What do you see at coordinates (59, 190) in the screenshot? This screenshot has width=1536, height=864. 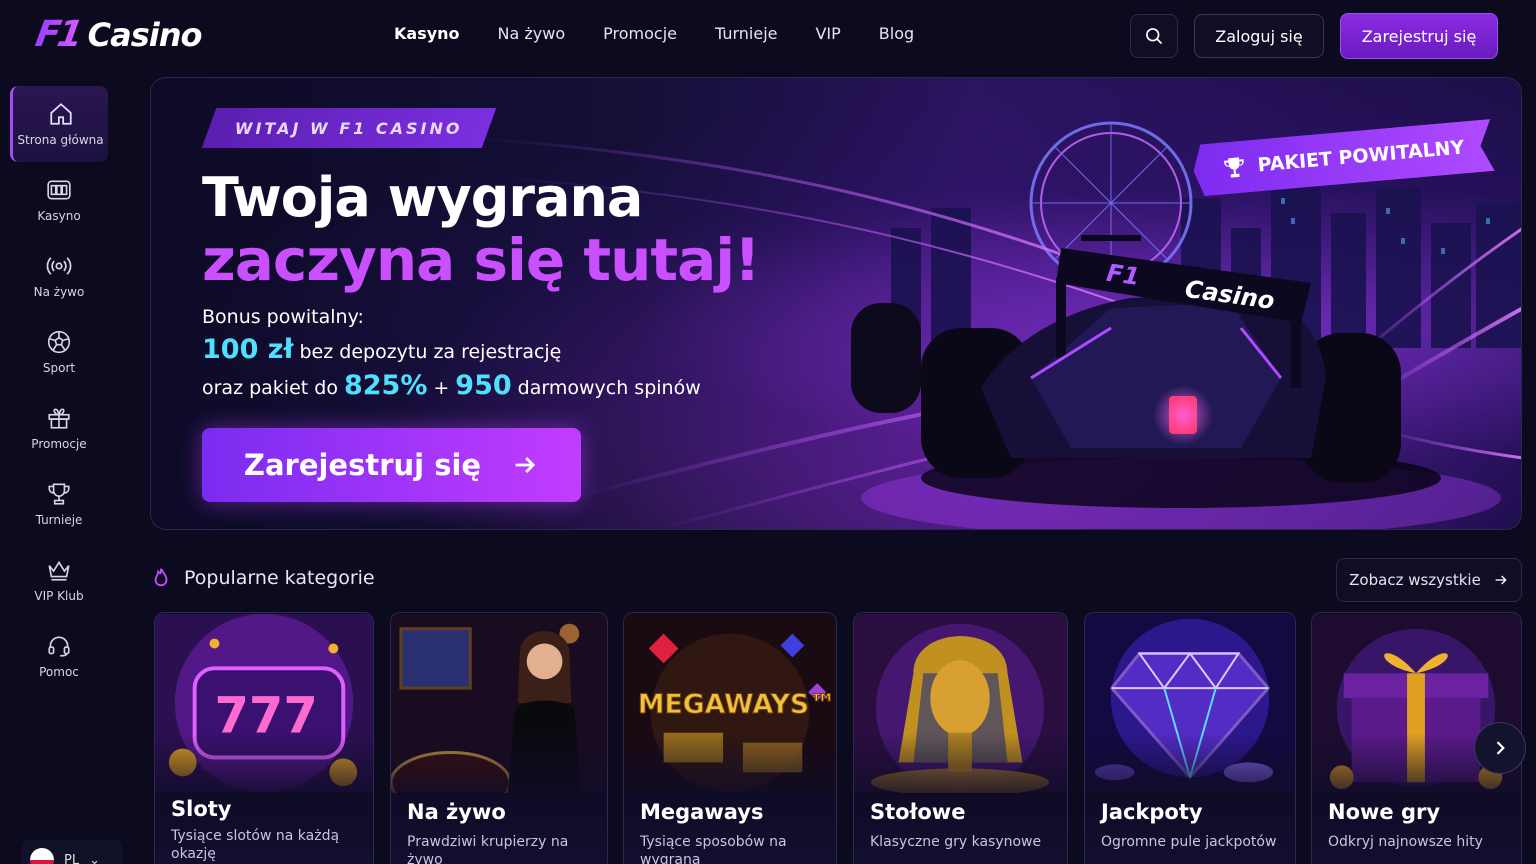 I see `slot-machine-icon` at bounding box center [59, 190].